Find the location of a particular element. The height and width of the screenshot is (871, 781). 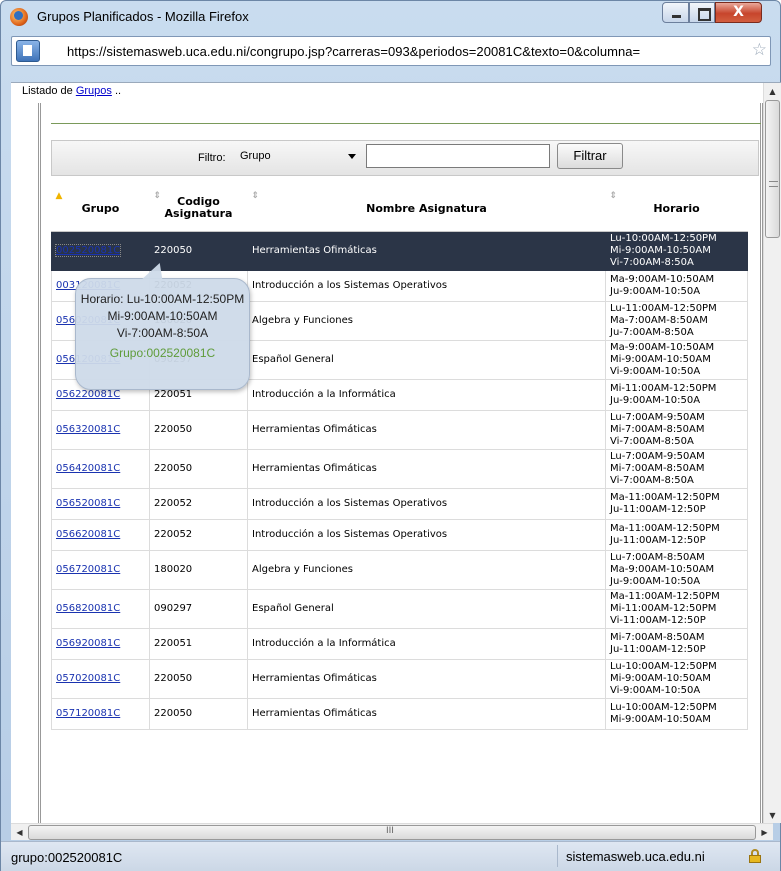

filter-input is located at coordinates (458, 156).